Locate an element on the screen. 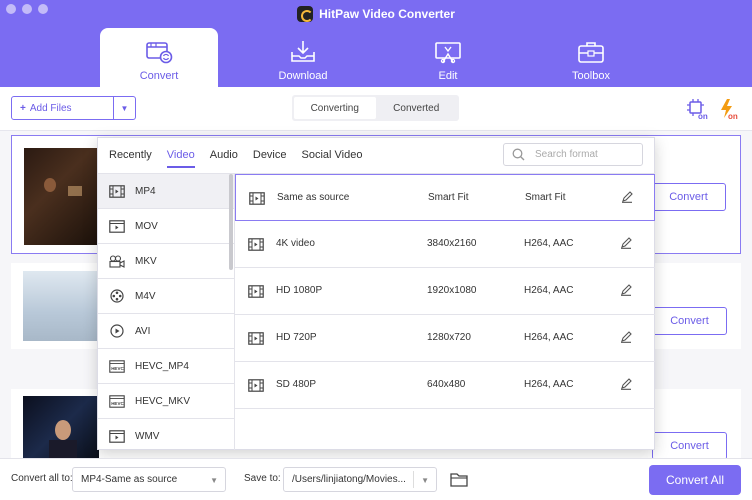 This screenshot has width=752, height=500. resolution-value: 1920x1080 is located at coordinates (452, 290).